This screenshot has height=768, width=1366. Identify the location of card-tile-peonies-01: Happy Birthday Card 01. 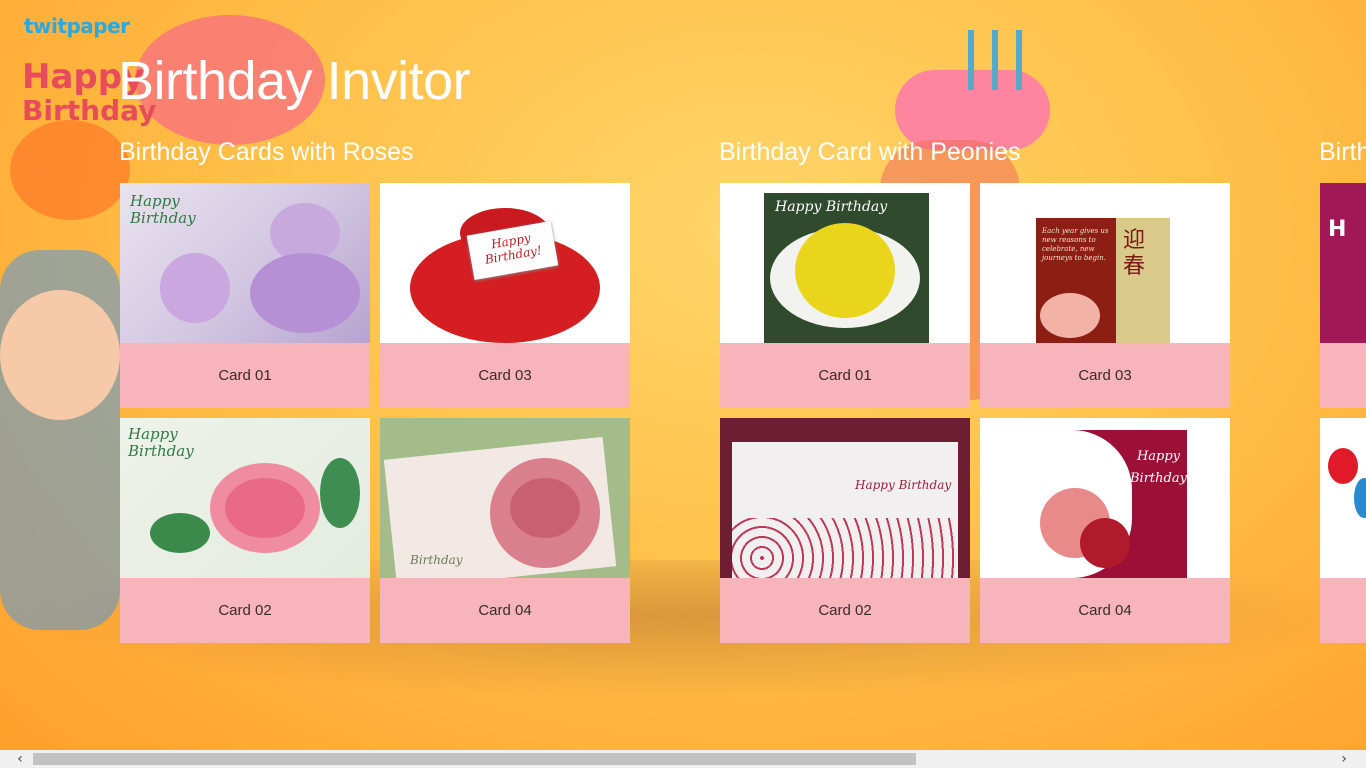
(845, 295).